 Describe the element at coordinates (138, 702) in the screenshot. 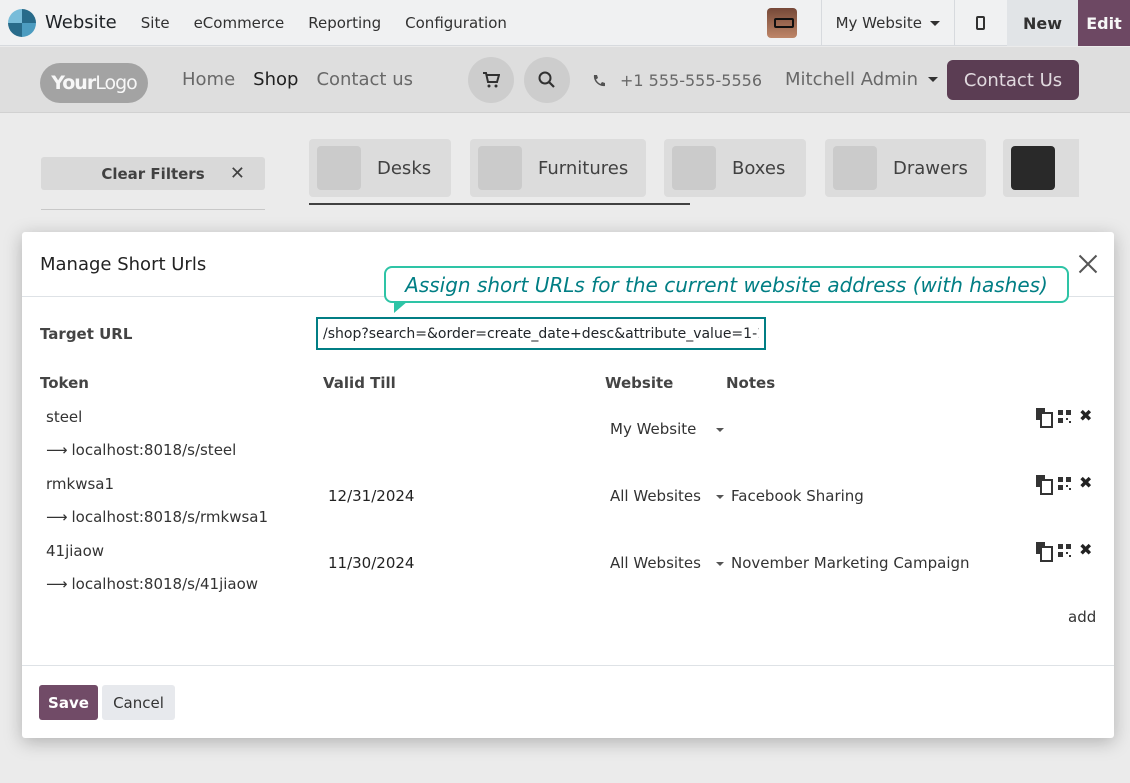

I see `cancel-button: Cancel` at that location.